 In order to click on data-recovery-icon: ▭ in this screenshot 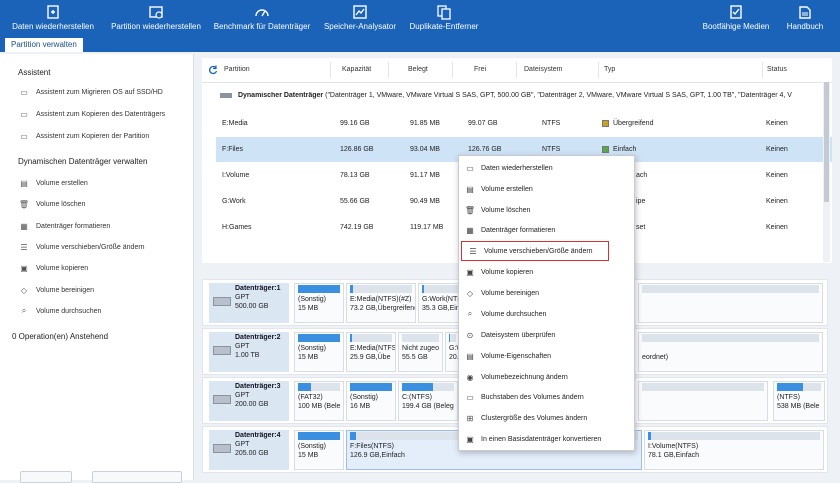, I will do `click(470, 168)`.